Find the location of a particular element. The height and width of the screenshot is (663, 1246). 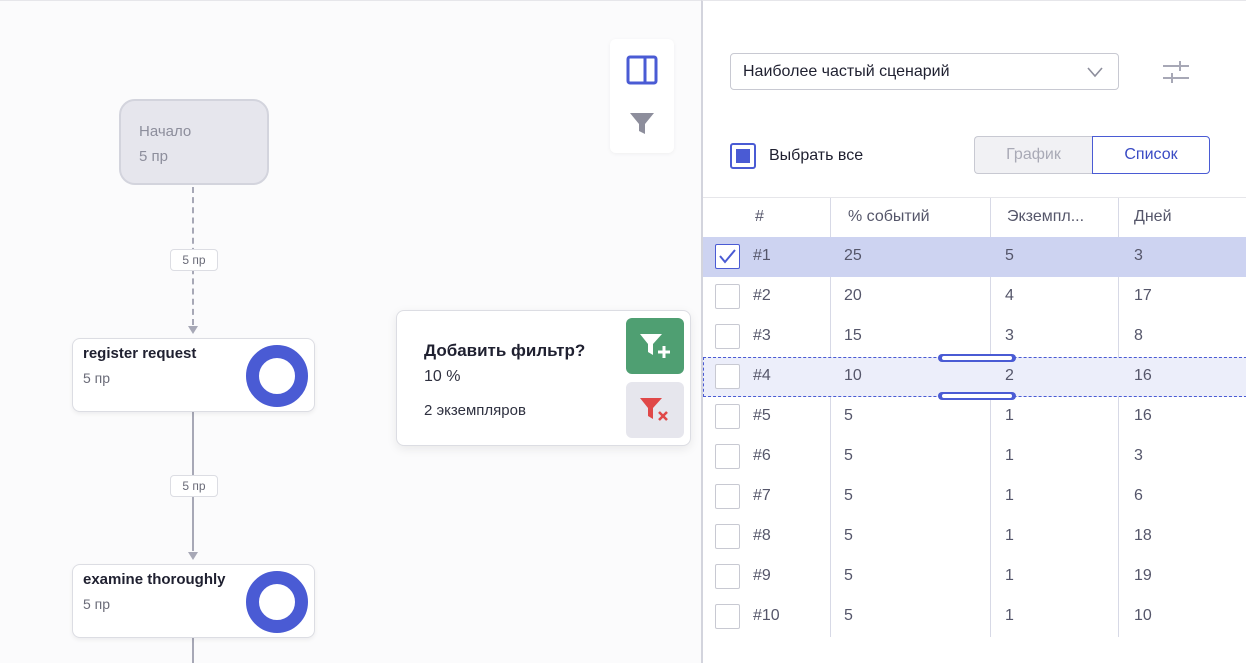

cell-number: #4 is located at coordinates (762, 375).